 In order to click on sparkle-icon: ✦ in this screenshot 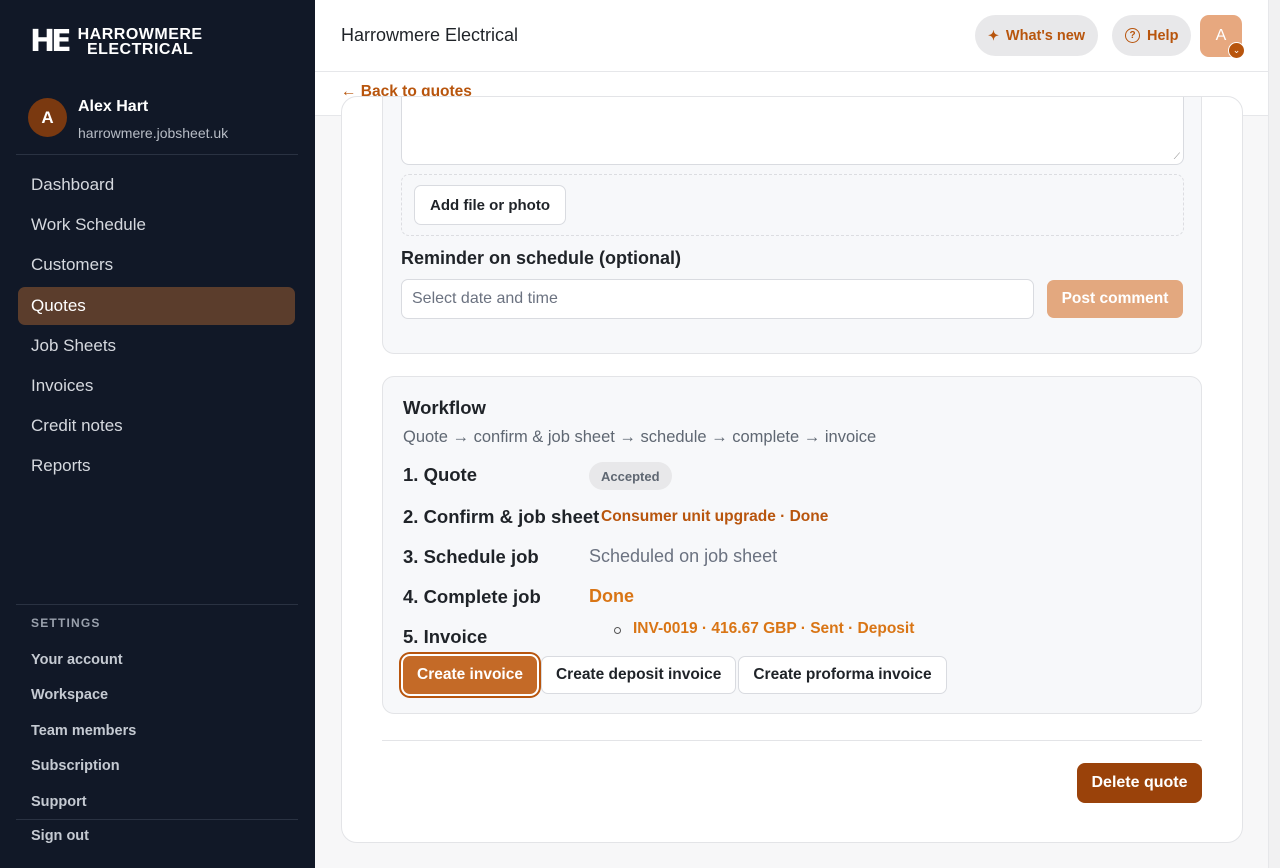, I will do `click(993, 35)`.